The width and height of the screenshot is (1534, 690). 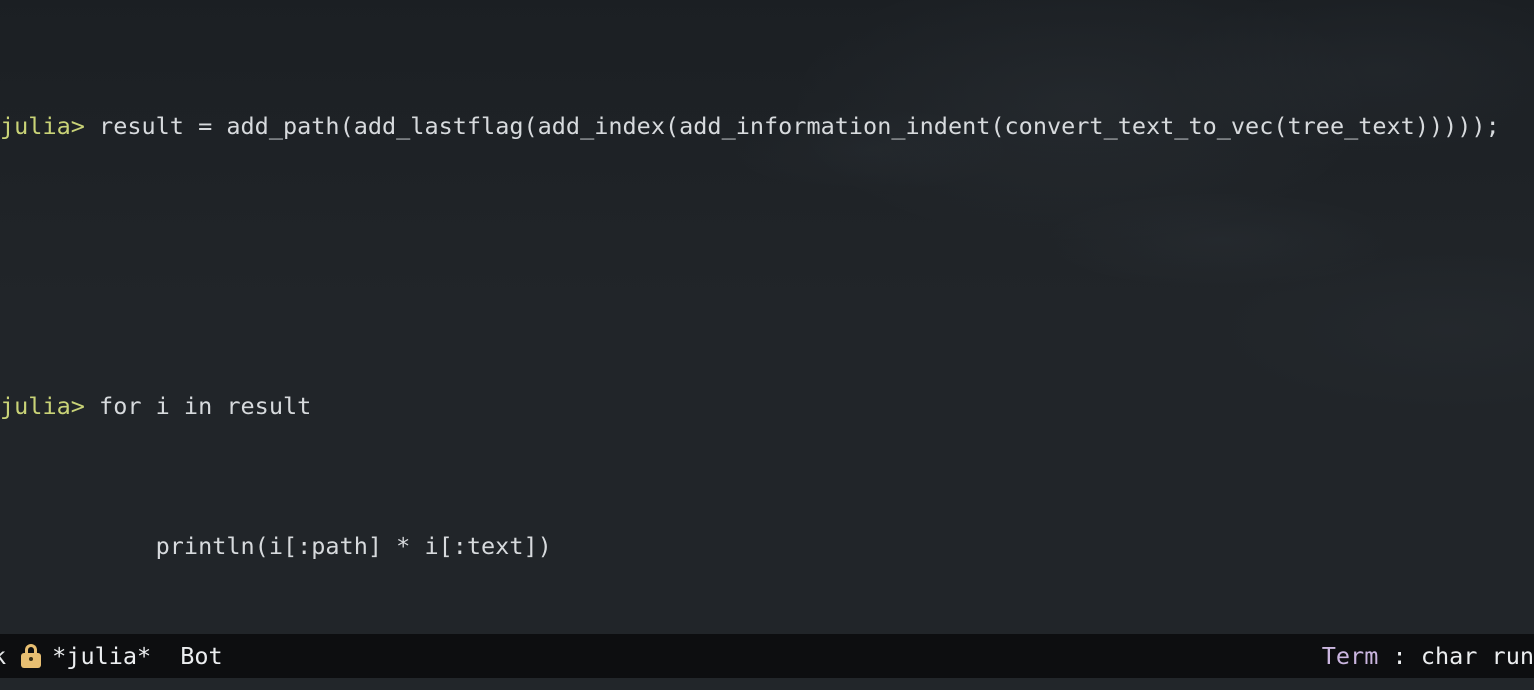 I want to click on mode-line-right-group: Term : char run, so click(x=1428, y=656).